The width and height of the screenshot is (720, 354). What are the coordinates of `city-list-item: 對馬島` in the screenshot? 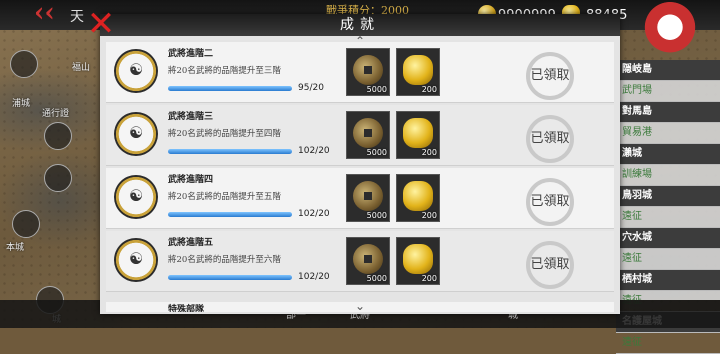 It's located at (668, 112).